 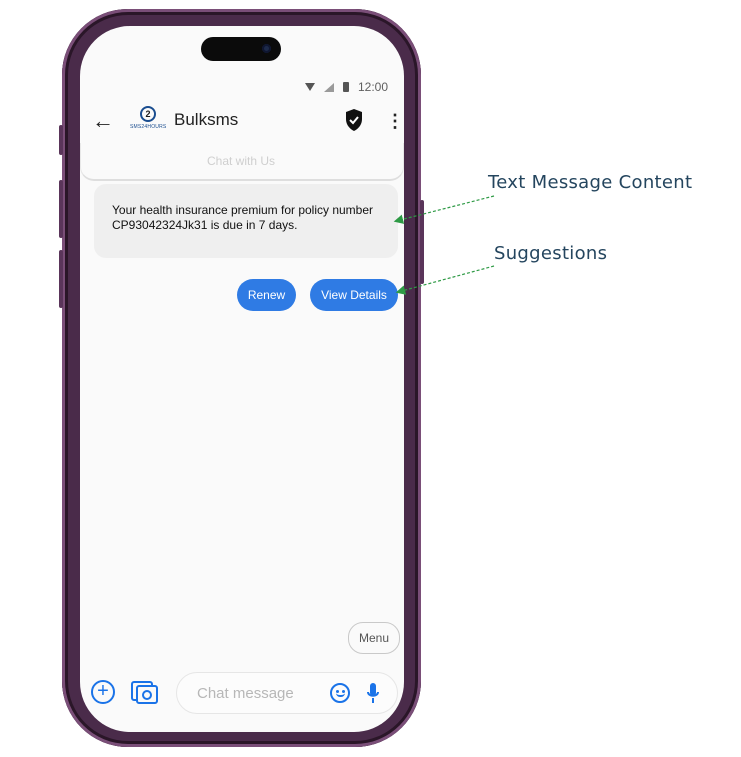 I want to click on annotation-arrow-suggestions, so click(x=445, y=280).